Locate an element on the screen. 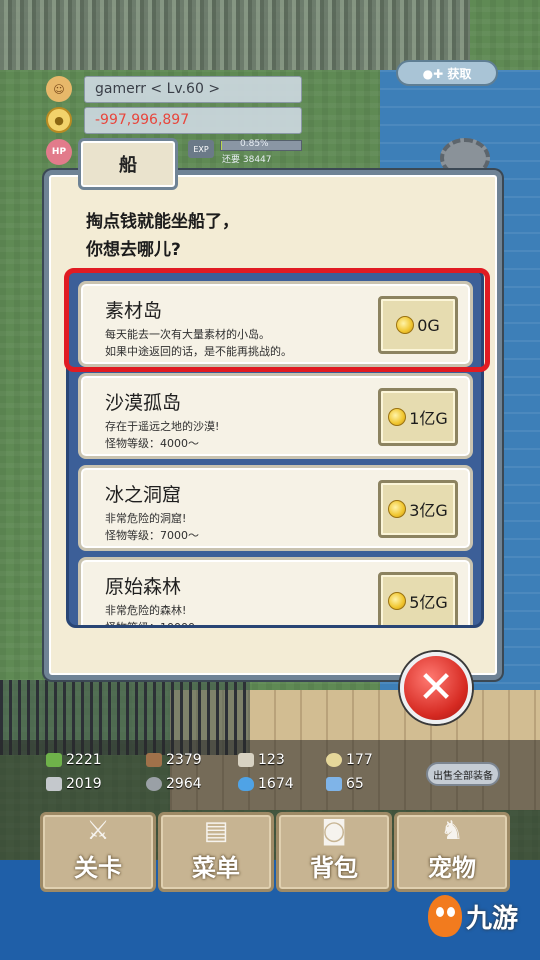 This screenshot has height=960, width=540. destination-item-desert-island: 沙漠孤岛 存在于遥远之地的沙漠! 怪物等级：4000～ 1亿G is located at coordinates (275, 416).